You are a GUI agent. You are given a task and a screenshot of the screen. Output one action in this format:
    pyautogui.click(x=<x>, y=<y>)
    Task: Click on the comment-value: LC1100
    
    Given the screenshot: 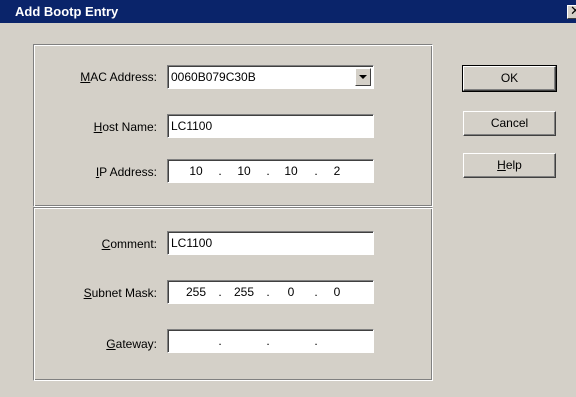 What is the action you would take?
    pyautogui.click(x=192, y=243)
    